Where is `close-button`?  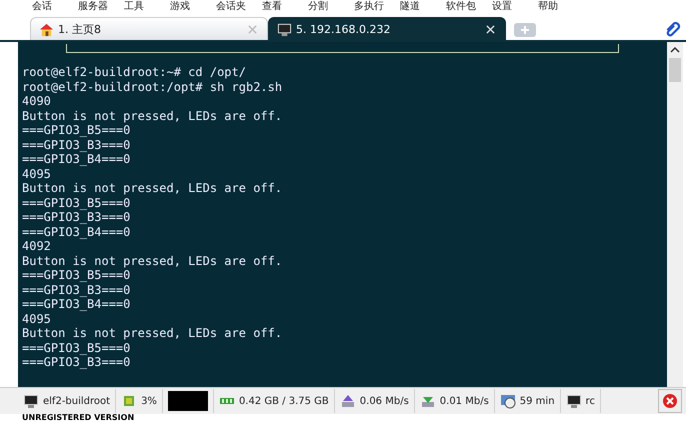 close-button is located at coordinates (670, 401).